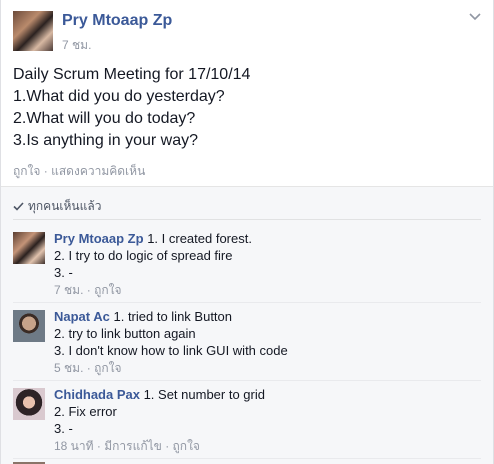 Image resolution: width=494 pixels, height=464 pixels. What do you see at coordinates (99, 238) in the screenshot?
I see `commenter-name: Pry Mtoaap Zp` at bounding box center [99, 238].